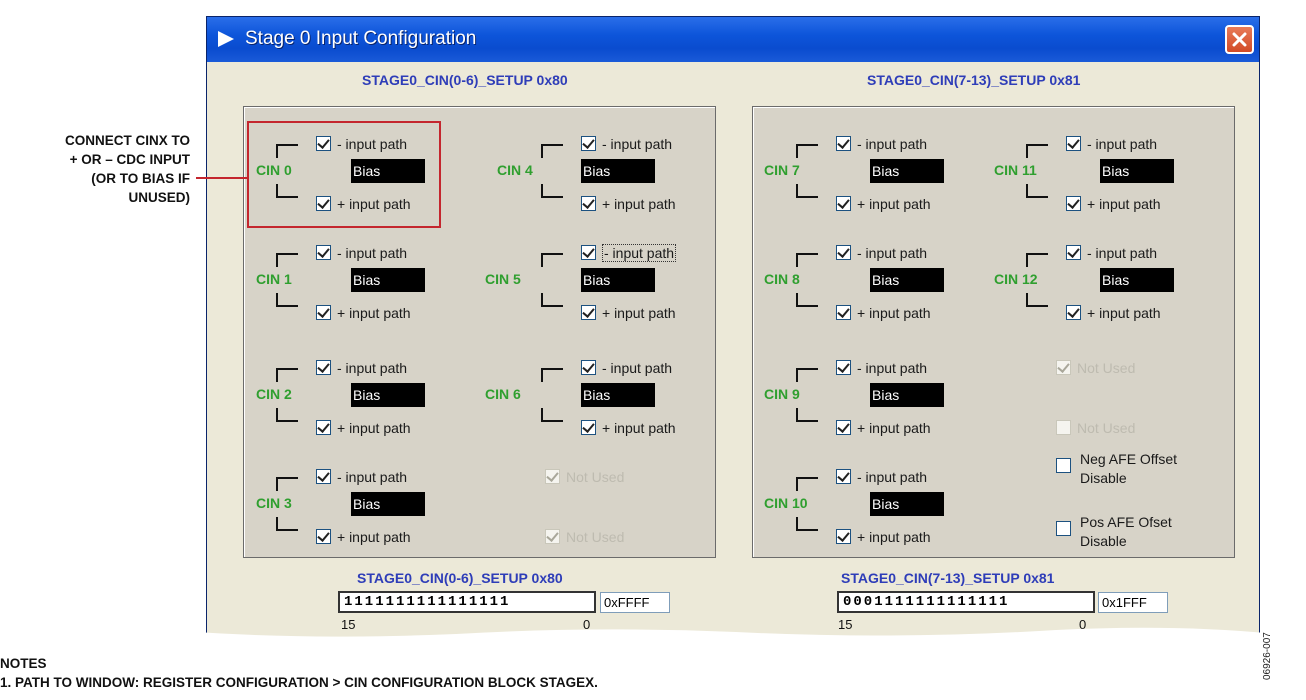 This screenshot has height=700, width=1306. I want to click on cin-label: CIN 7, so click(782, 170).